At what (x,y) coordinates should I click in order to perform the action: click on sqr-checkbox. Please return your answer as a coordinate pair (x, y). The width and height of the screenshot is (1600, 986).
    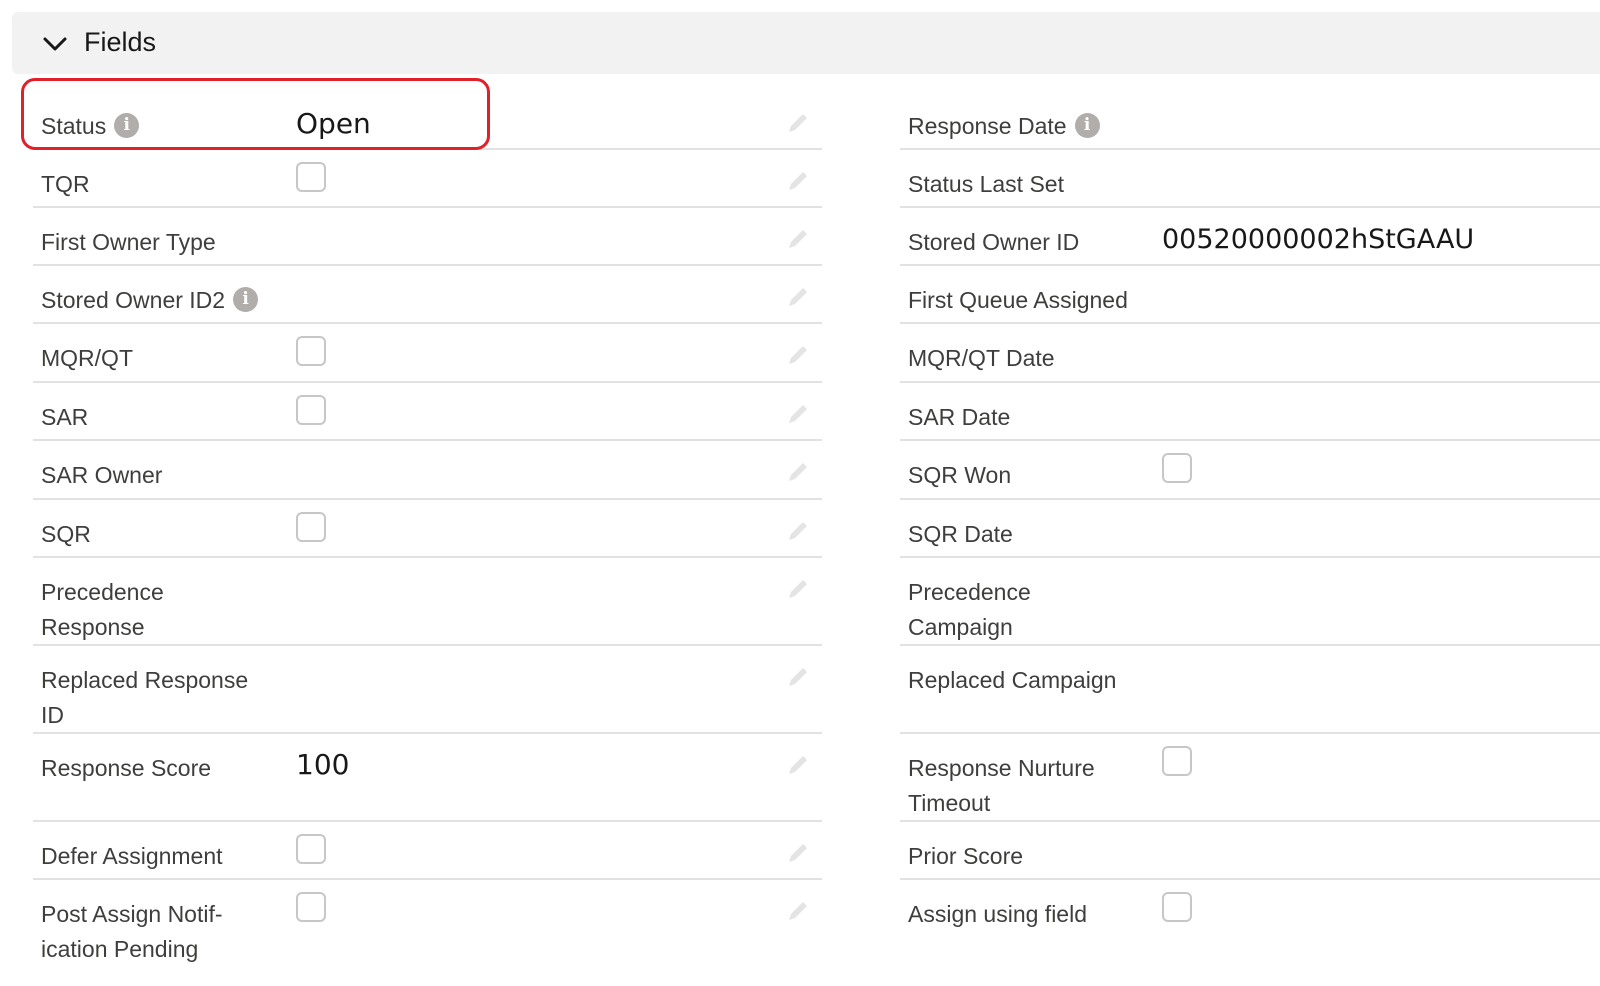
    Looking at the image, I should click on (311, 527).